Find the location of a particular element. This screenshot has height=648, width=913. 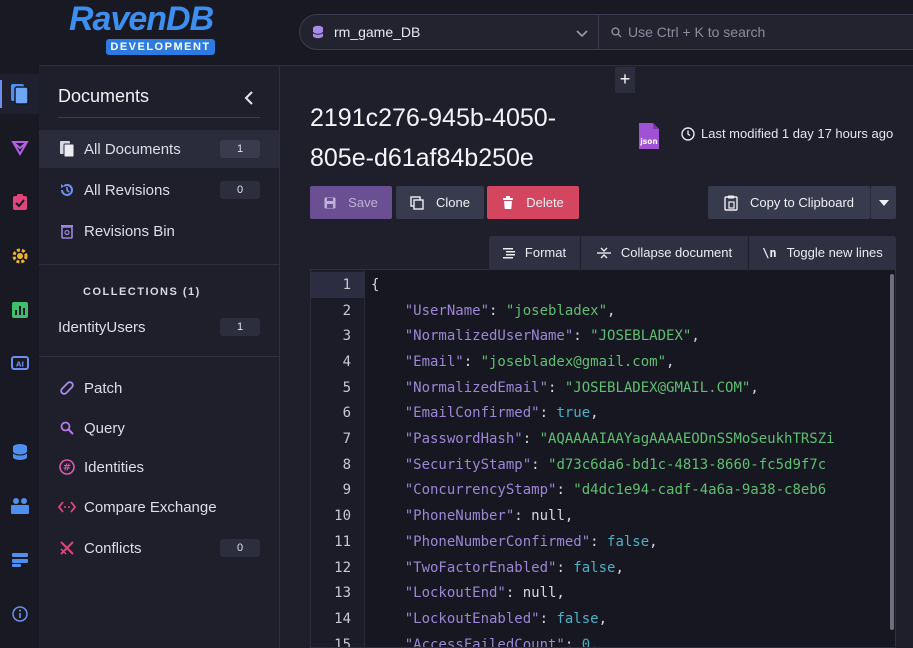

code-line: 12 "TwoFactorEnabled": false, is located at coordinates (603, 568).